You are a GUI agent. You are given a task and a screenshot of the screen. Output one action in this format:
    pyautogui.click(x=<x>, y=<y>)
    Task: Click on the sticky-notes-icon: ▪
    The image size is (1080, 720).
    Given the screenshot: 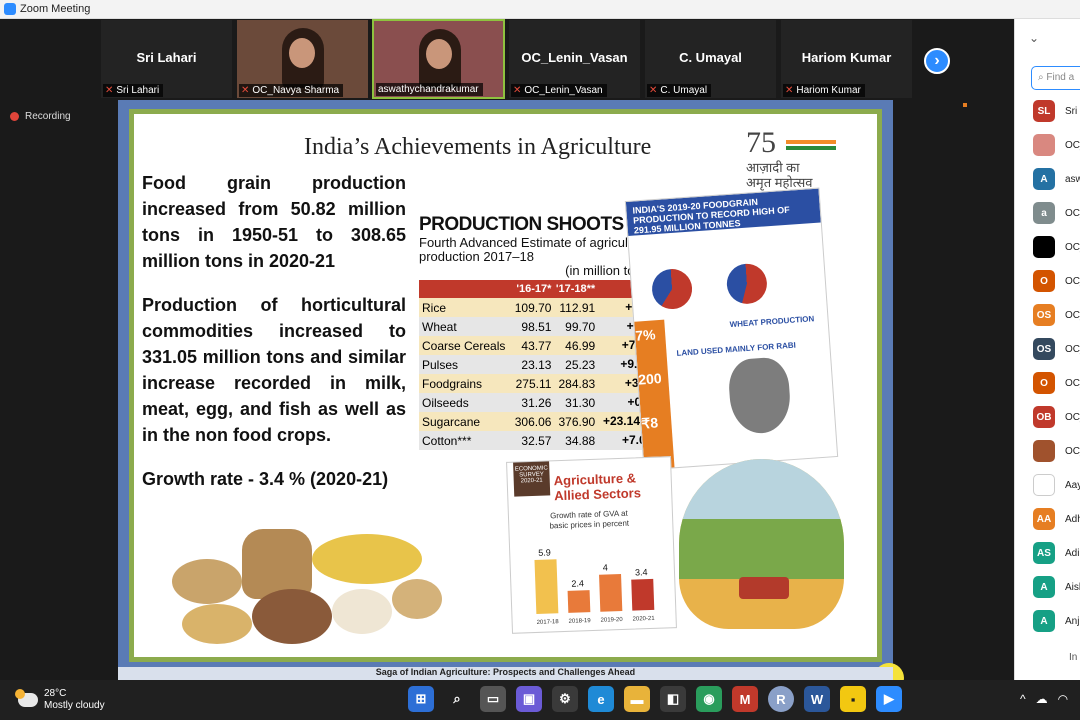 What is the action you would take?
    pyautogui.click(x=853, y=699)
    